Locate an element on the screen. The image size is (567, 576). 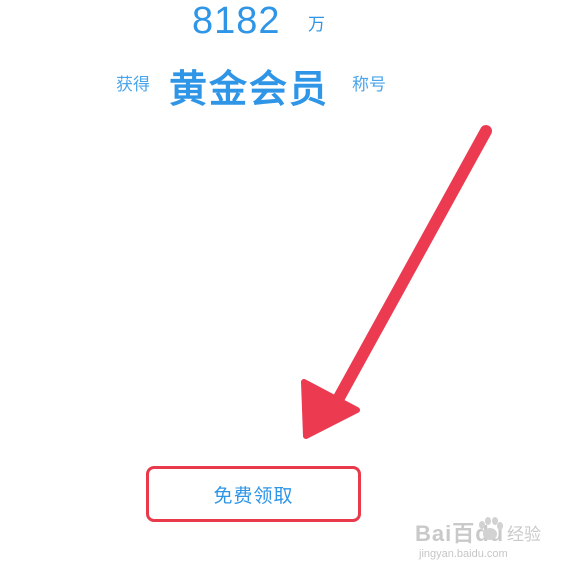
watermark-sub: 经验 is located at coordinates (524, 535).